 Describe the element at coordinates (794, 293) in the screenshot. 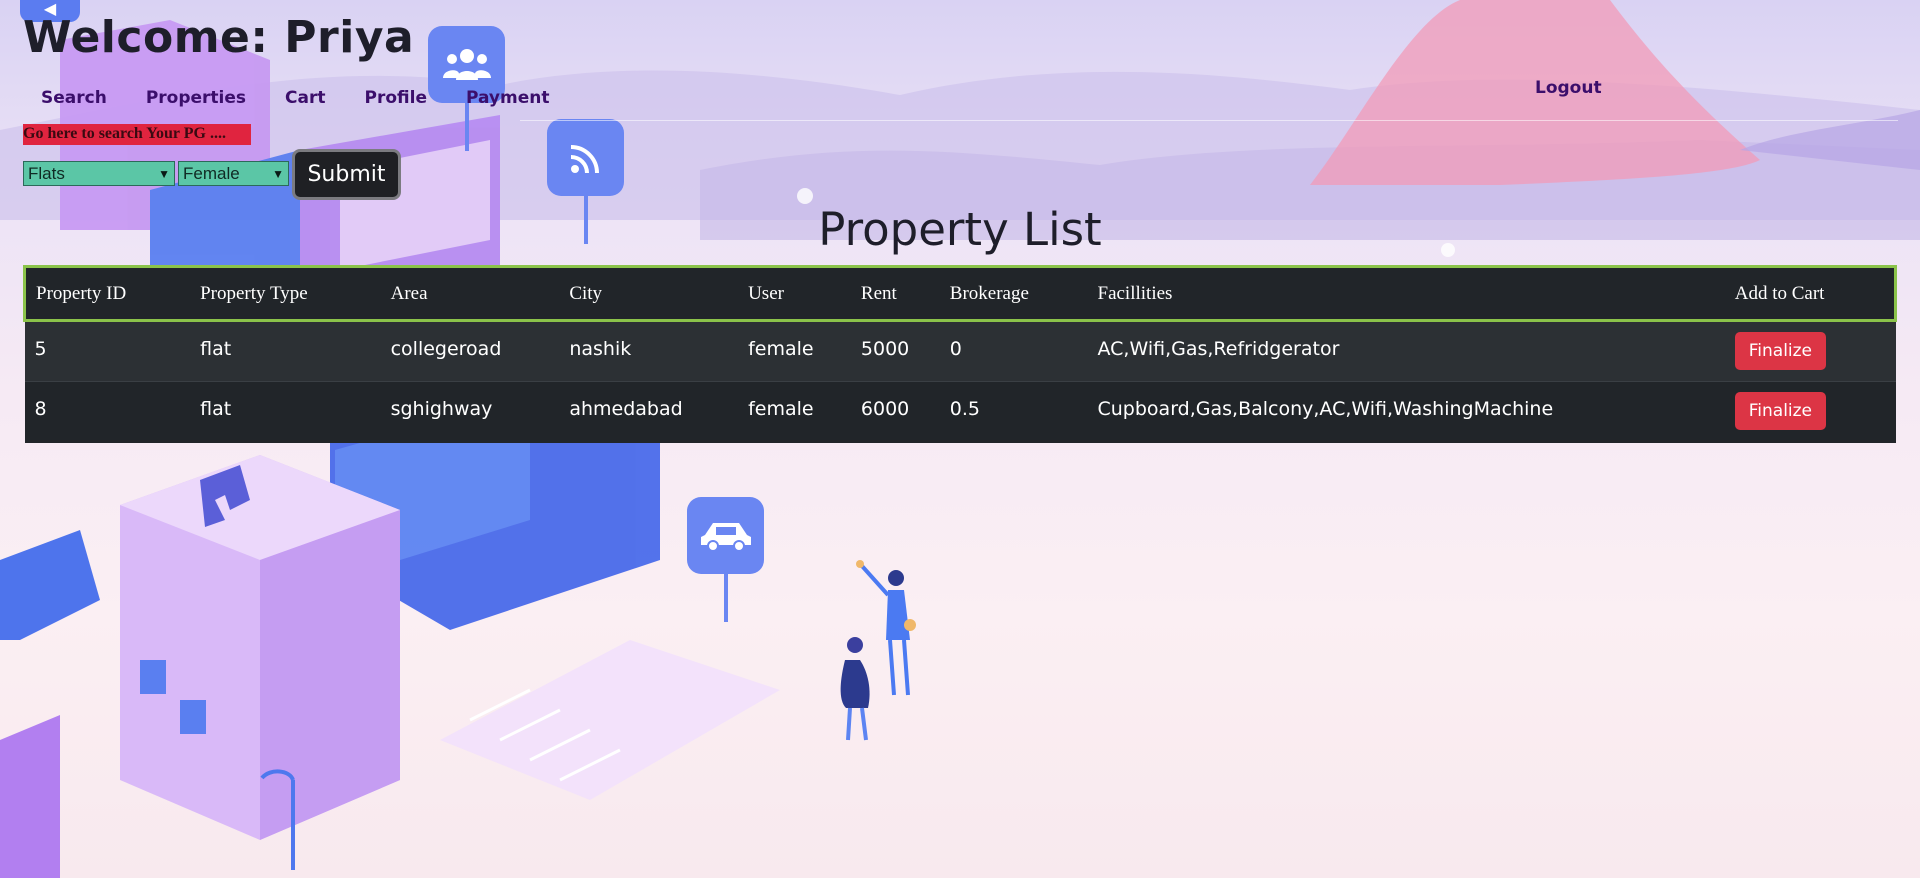

I see `col-header-user: User` at that location.